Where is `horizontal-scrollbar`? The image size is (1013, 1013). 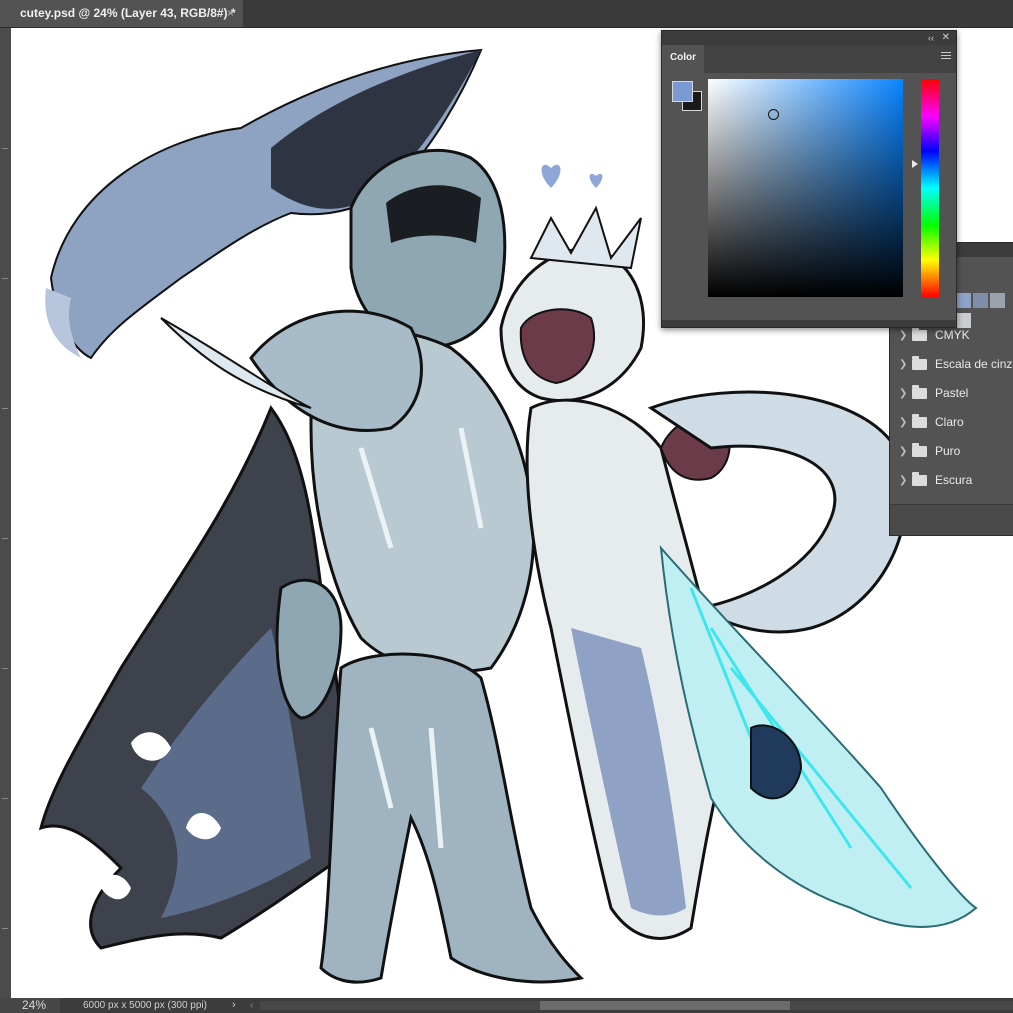 horizontal-scrollbar is located at coordinates (636, 1005).